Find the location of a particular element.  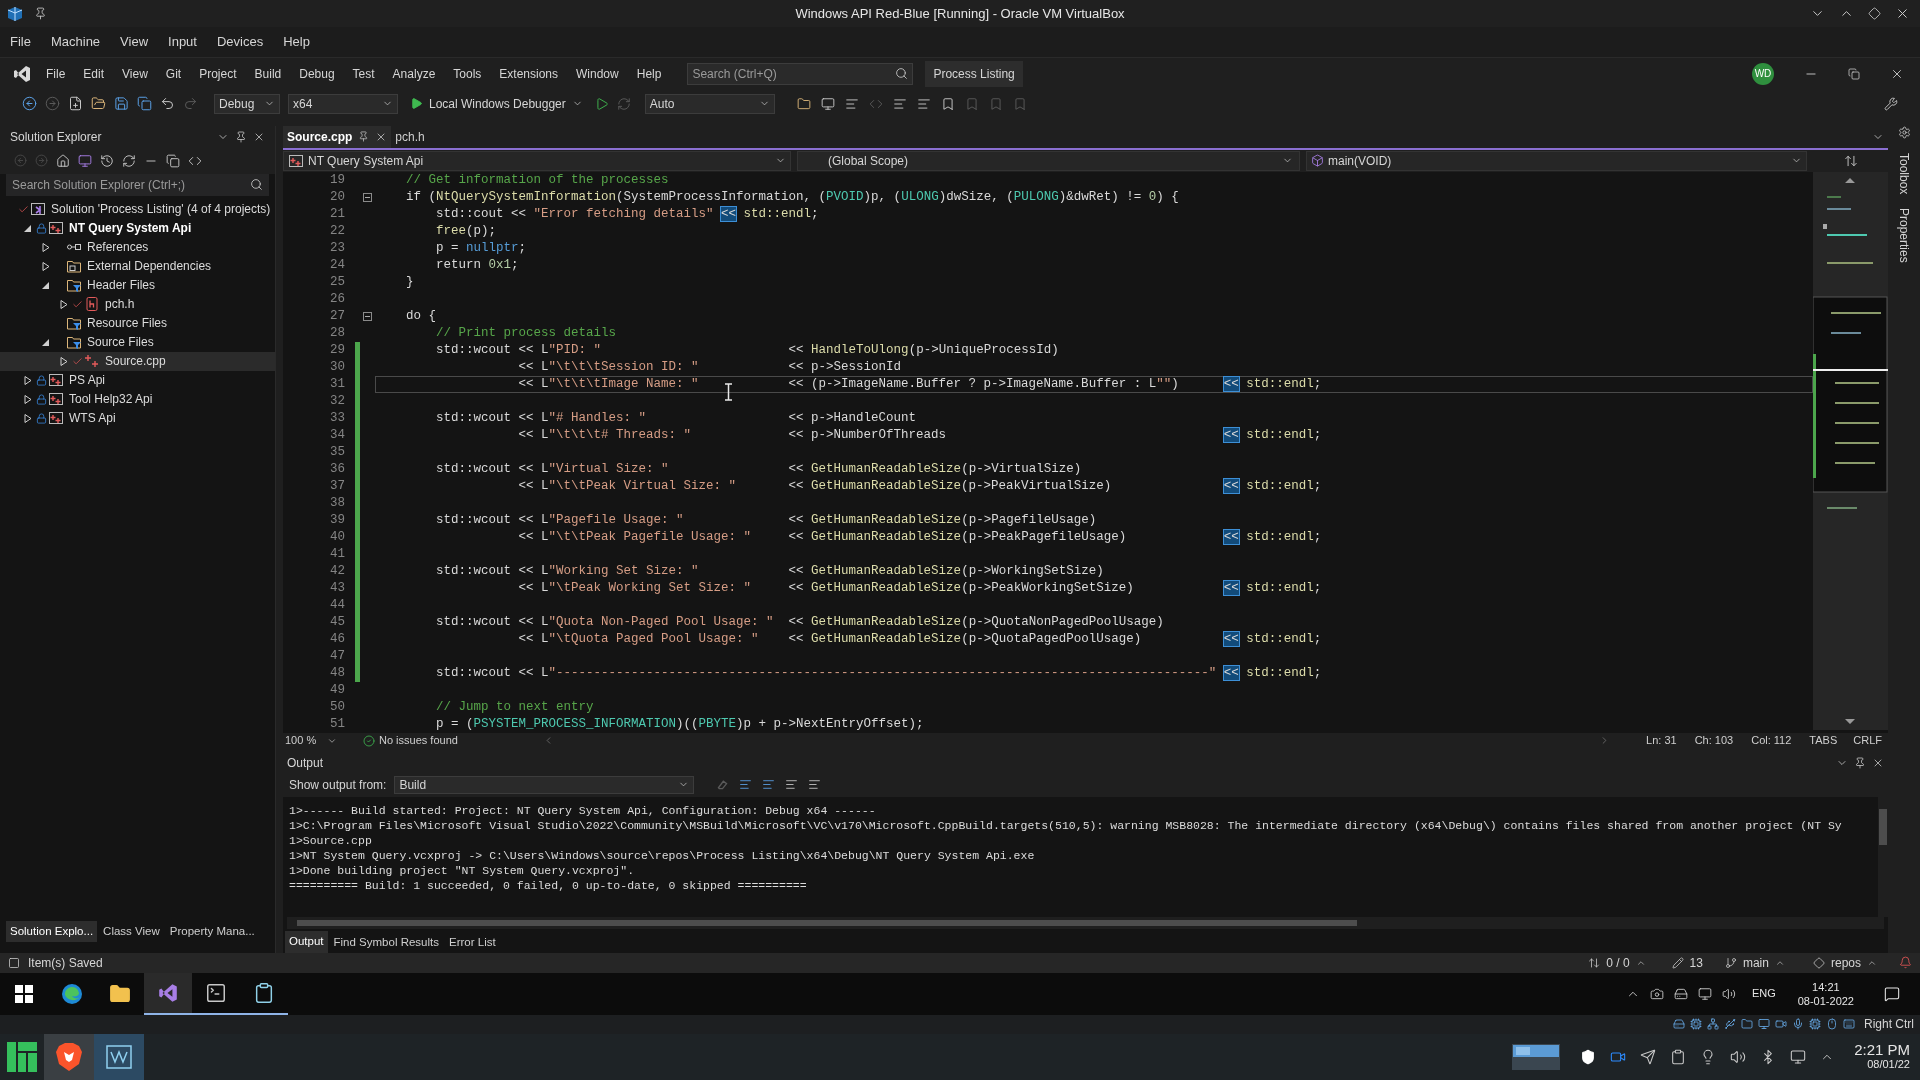

tree-item: WTS Api is located at coordinates (137, 418).